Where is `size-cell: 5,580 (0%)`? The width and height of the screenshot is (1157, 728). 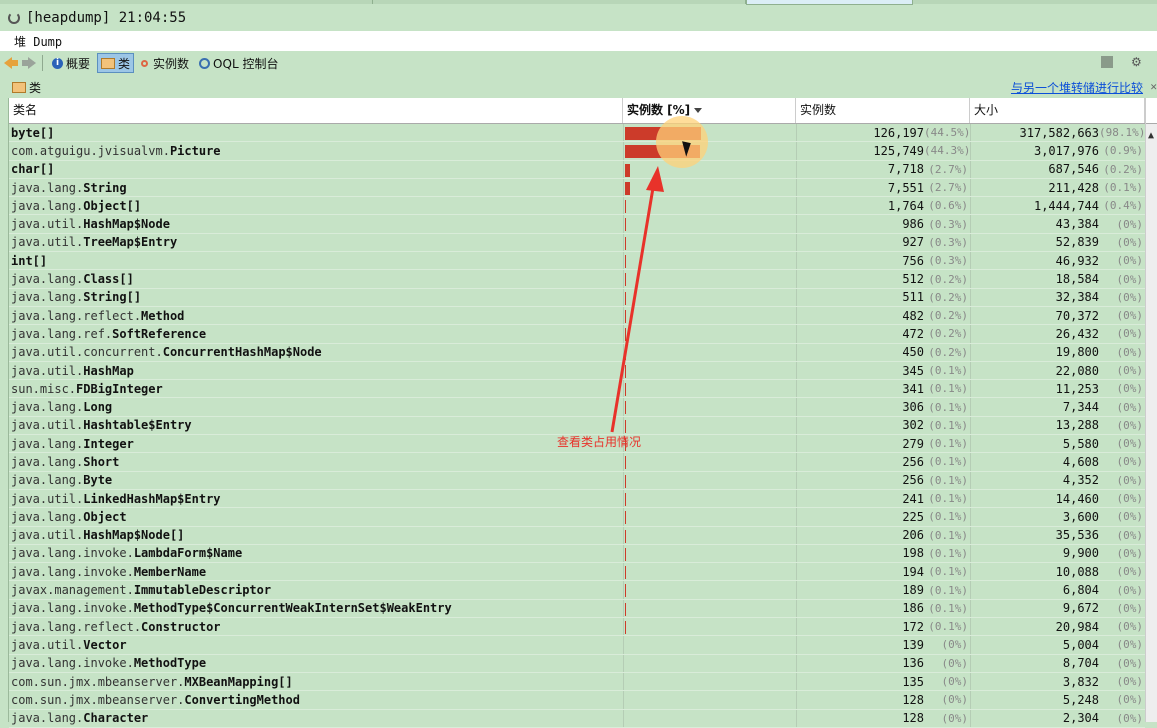
size-cell: 5,580 (0%) is located at coordinates (1057, 444).